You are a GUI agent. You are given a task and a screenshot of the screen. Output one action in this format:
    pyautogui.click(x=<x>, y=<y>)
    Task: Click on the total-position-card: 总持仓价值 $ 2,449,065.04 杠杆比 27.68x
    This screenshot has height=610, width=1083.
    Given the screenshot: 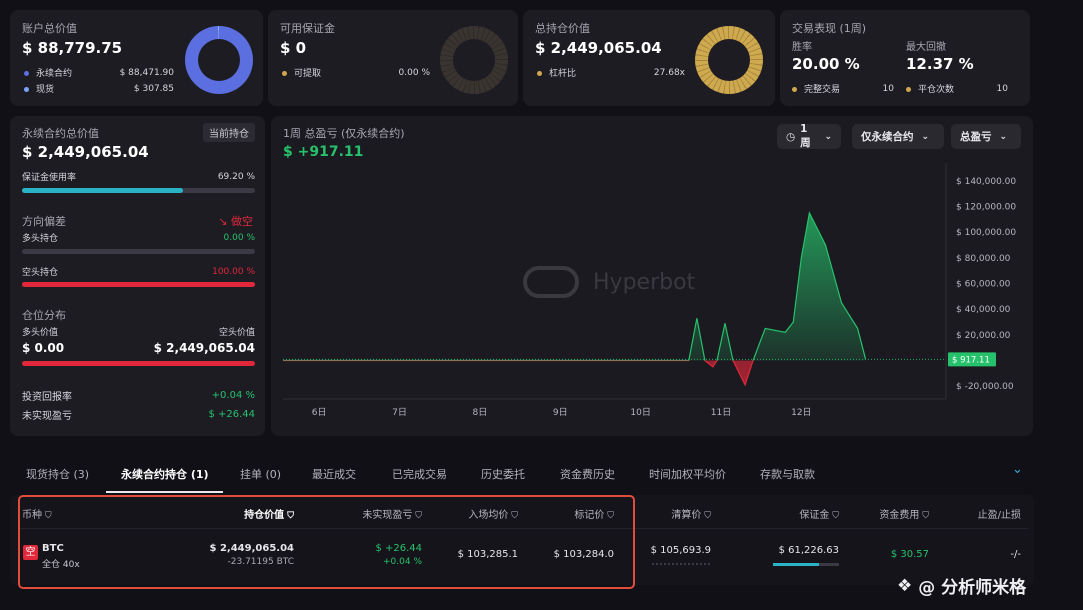 What is the action you would take?
    pyautogui.click(x=649, y=58)
    